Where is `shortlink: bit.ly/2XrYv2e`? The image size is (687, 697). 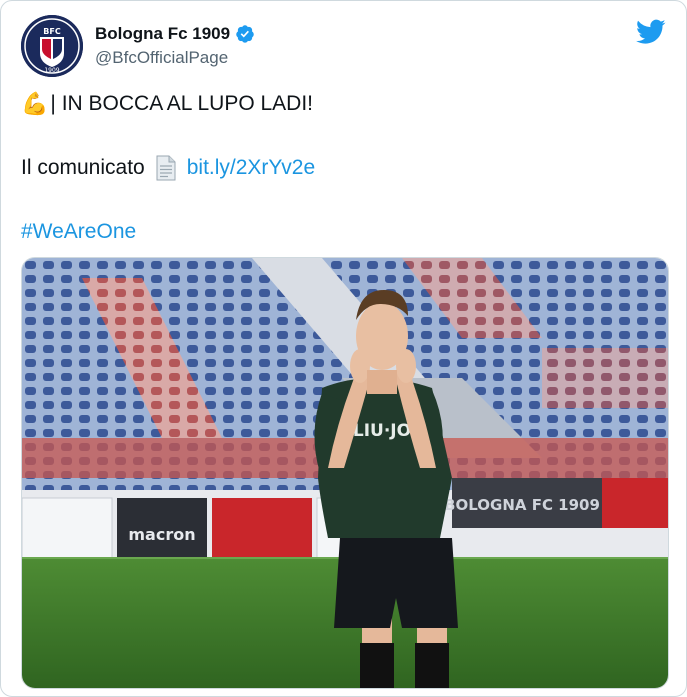 shortlink: bit.ly/2XrYv2e is located at coordinates (251, 168).